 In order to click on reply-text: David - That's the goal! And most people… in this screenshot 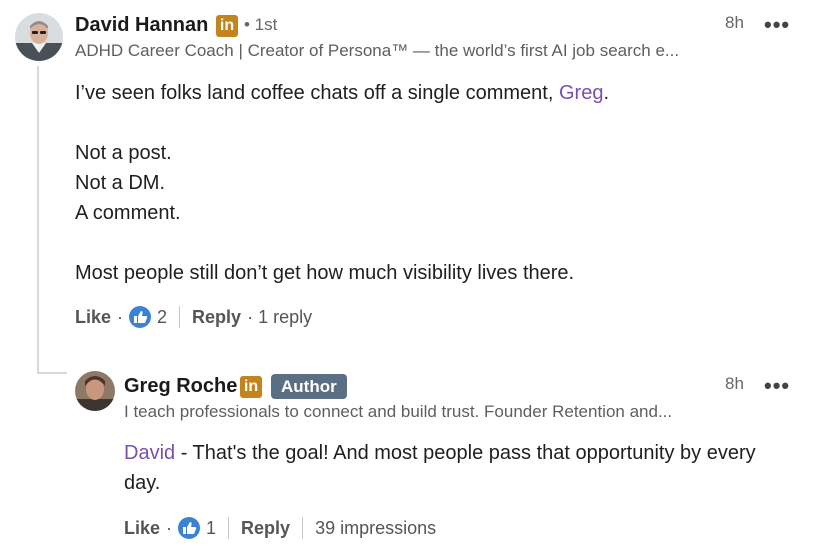, I will do `click(440, 468)`.